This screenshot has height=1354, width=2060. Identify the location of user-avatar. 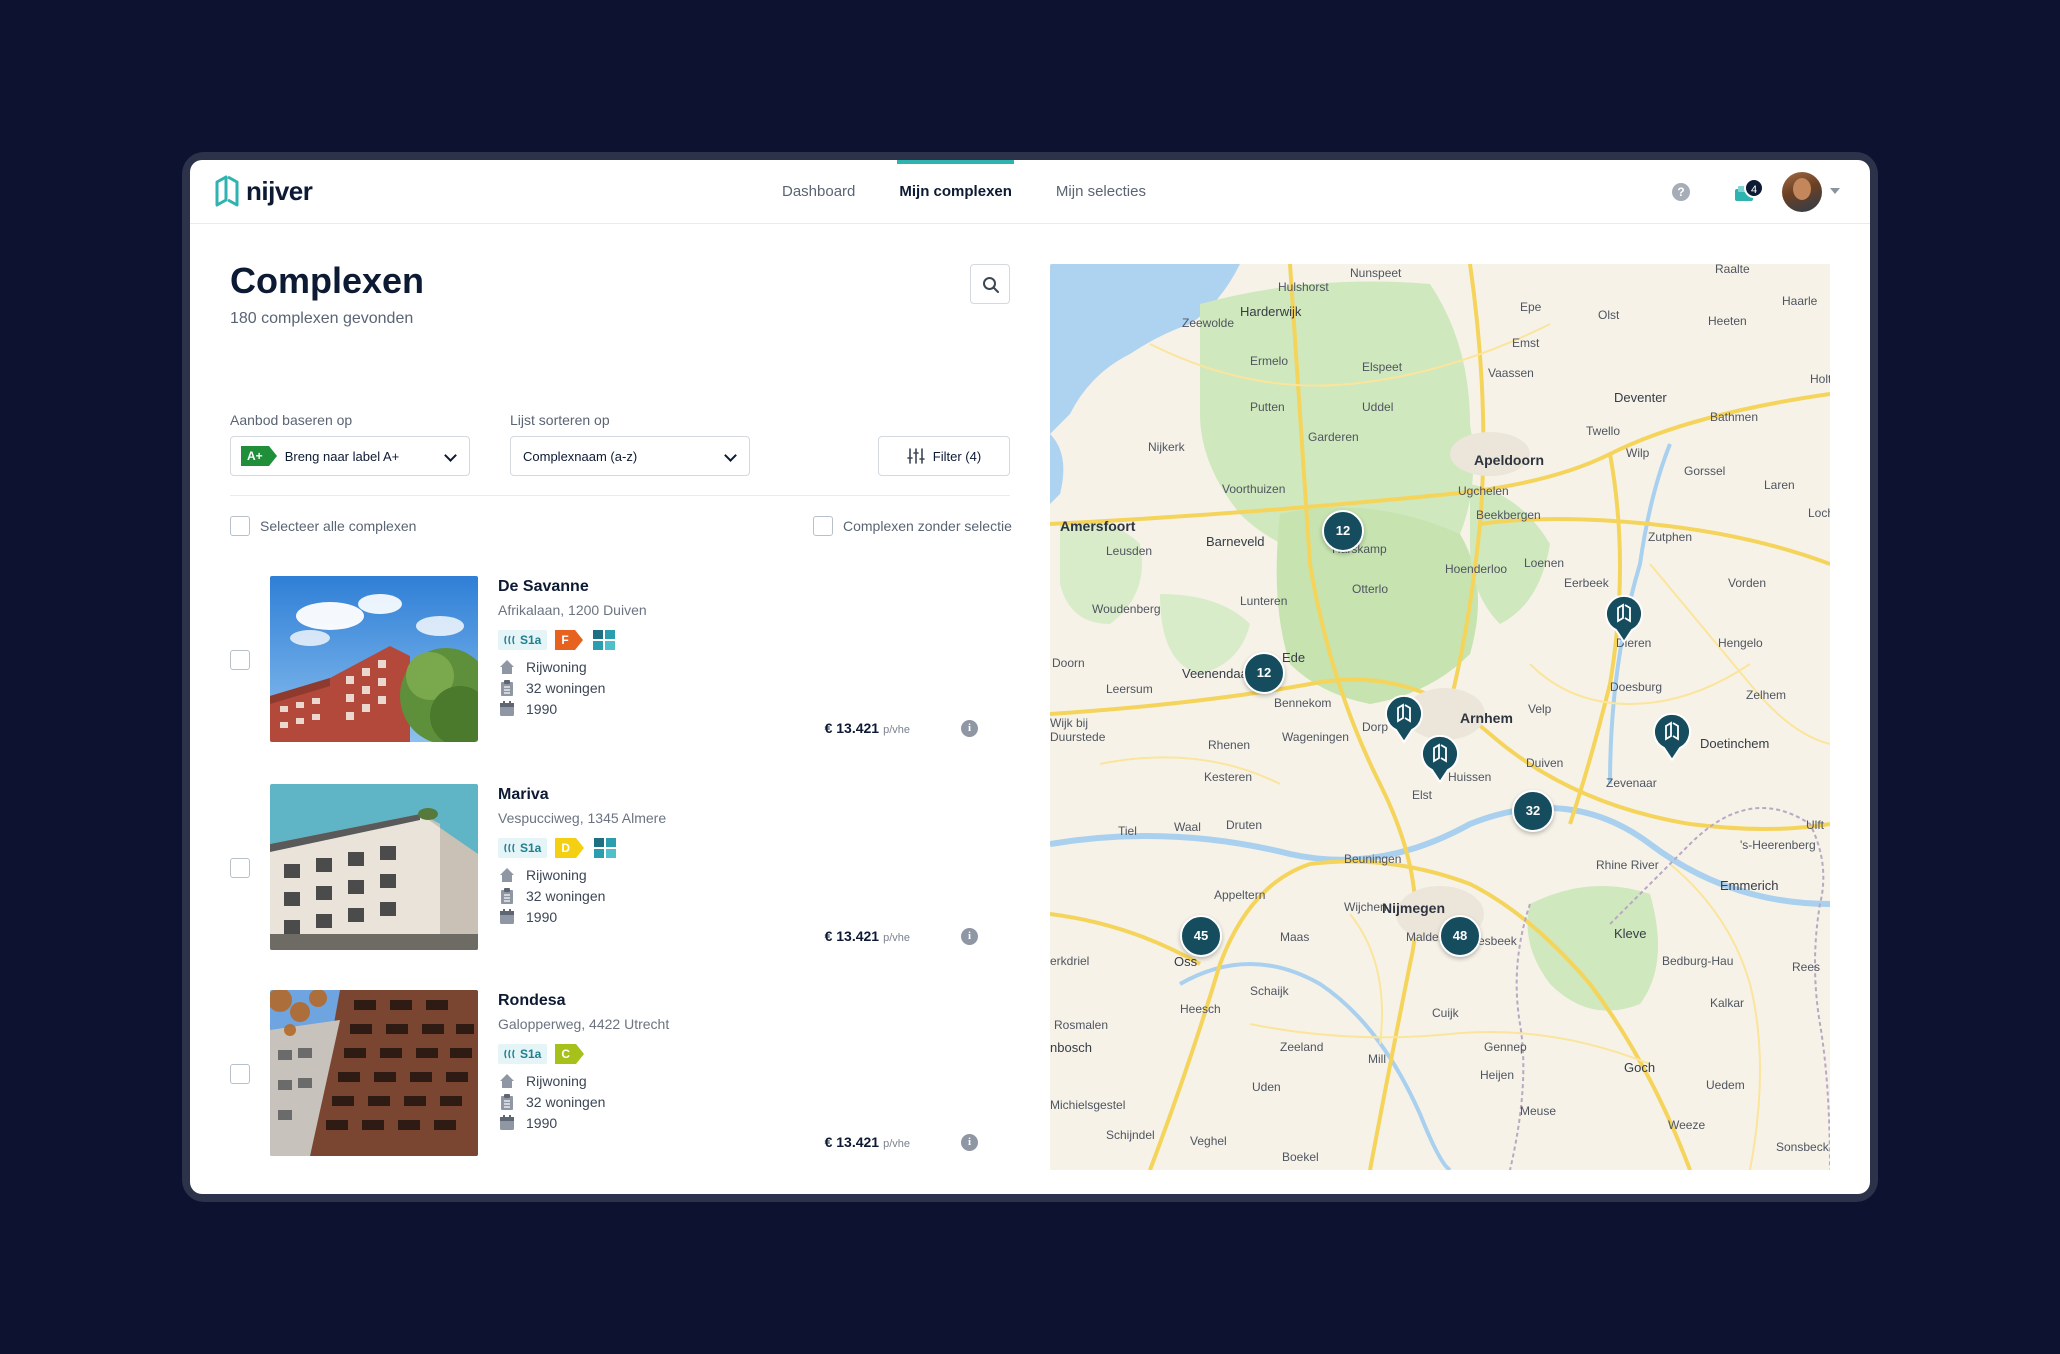
(1802, 192).